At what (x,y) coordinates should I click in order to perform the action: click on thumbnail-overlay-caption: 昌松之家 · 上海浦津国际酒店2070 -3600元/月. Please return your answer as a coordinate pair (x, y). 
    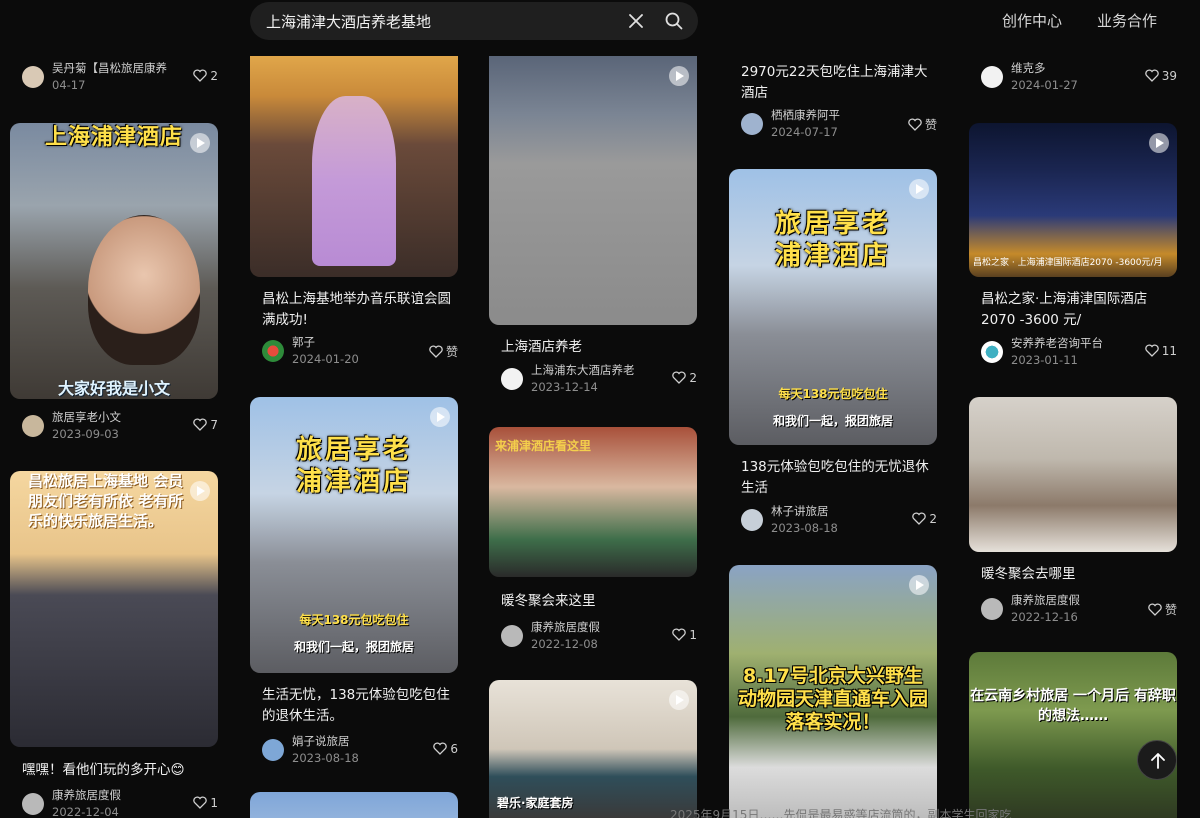
    Looking at the image, I should click on (1068, 263).